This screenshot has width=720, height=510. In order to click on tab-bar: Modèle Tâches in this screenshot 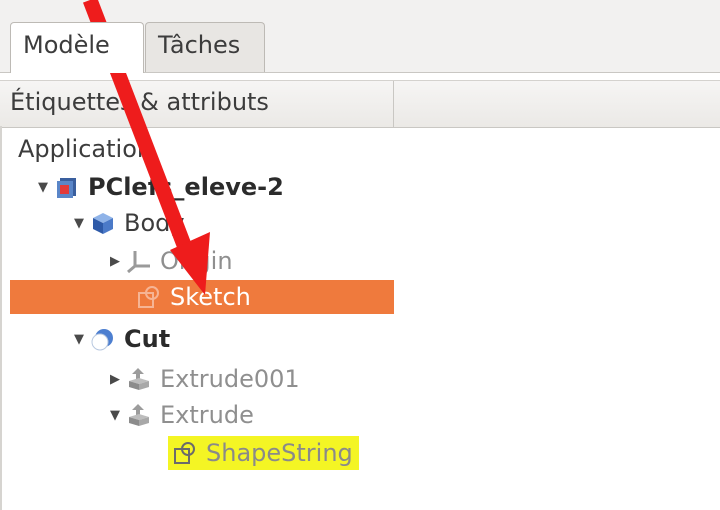, I will do `click(360, 40)`.